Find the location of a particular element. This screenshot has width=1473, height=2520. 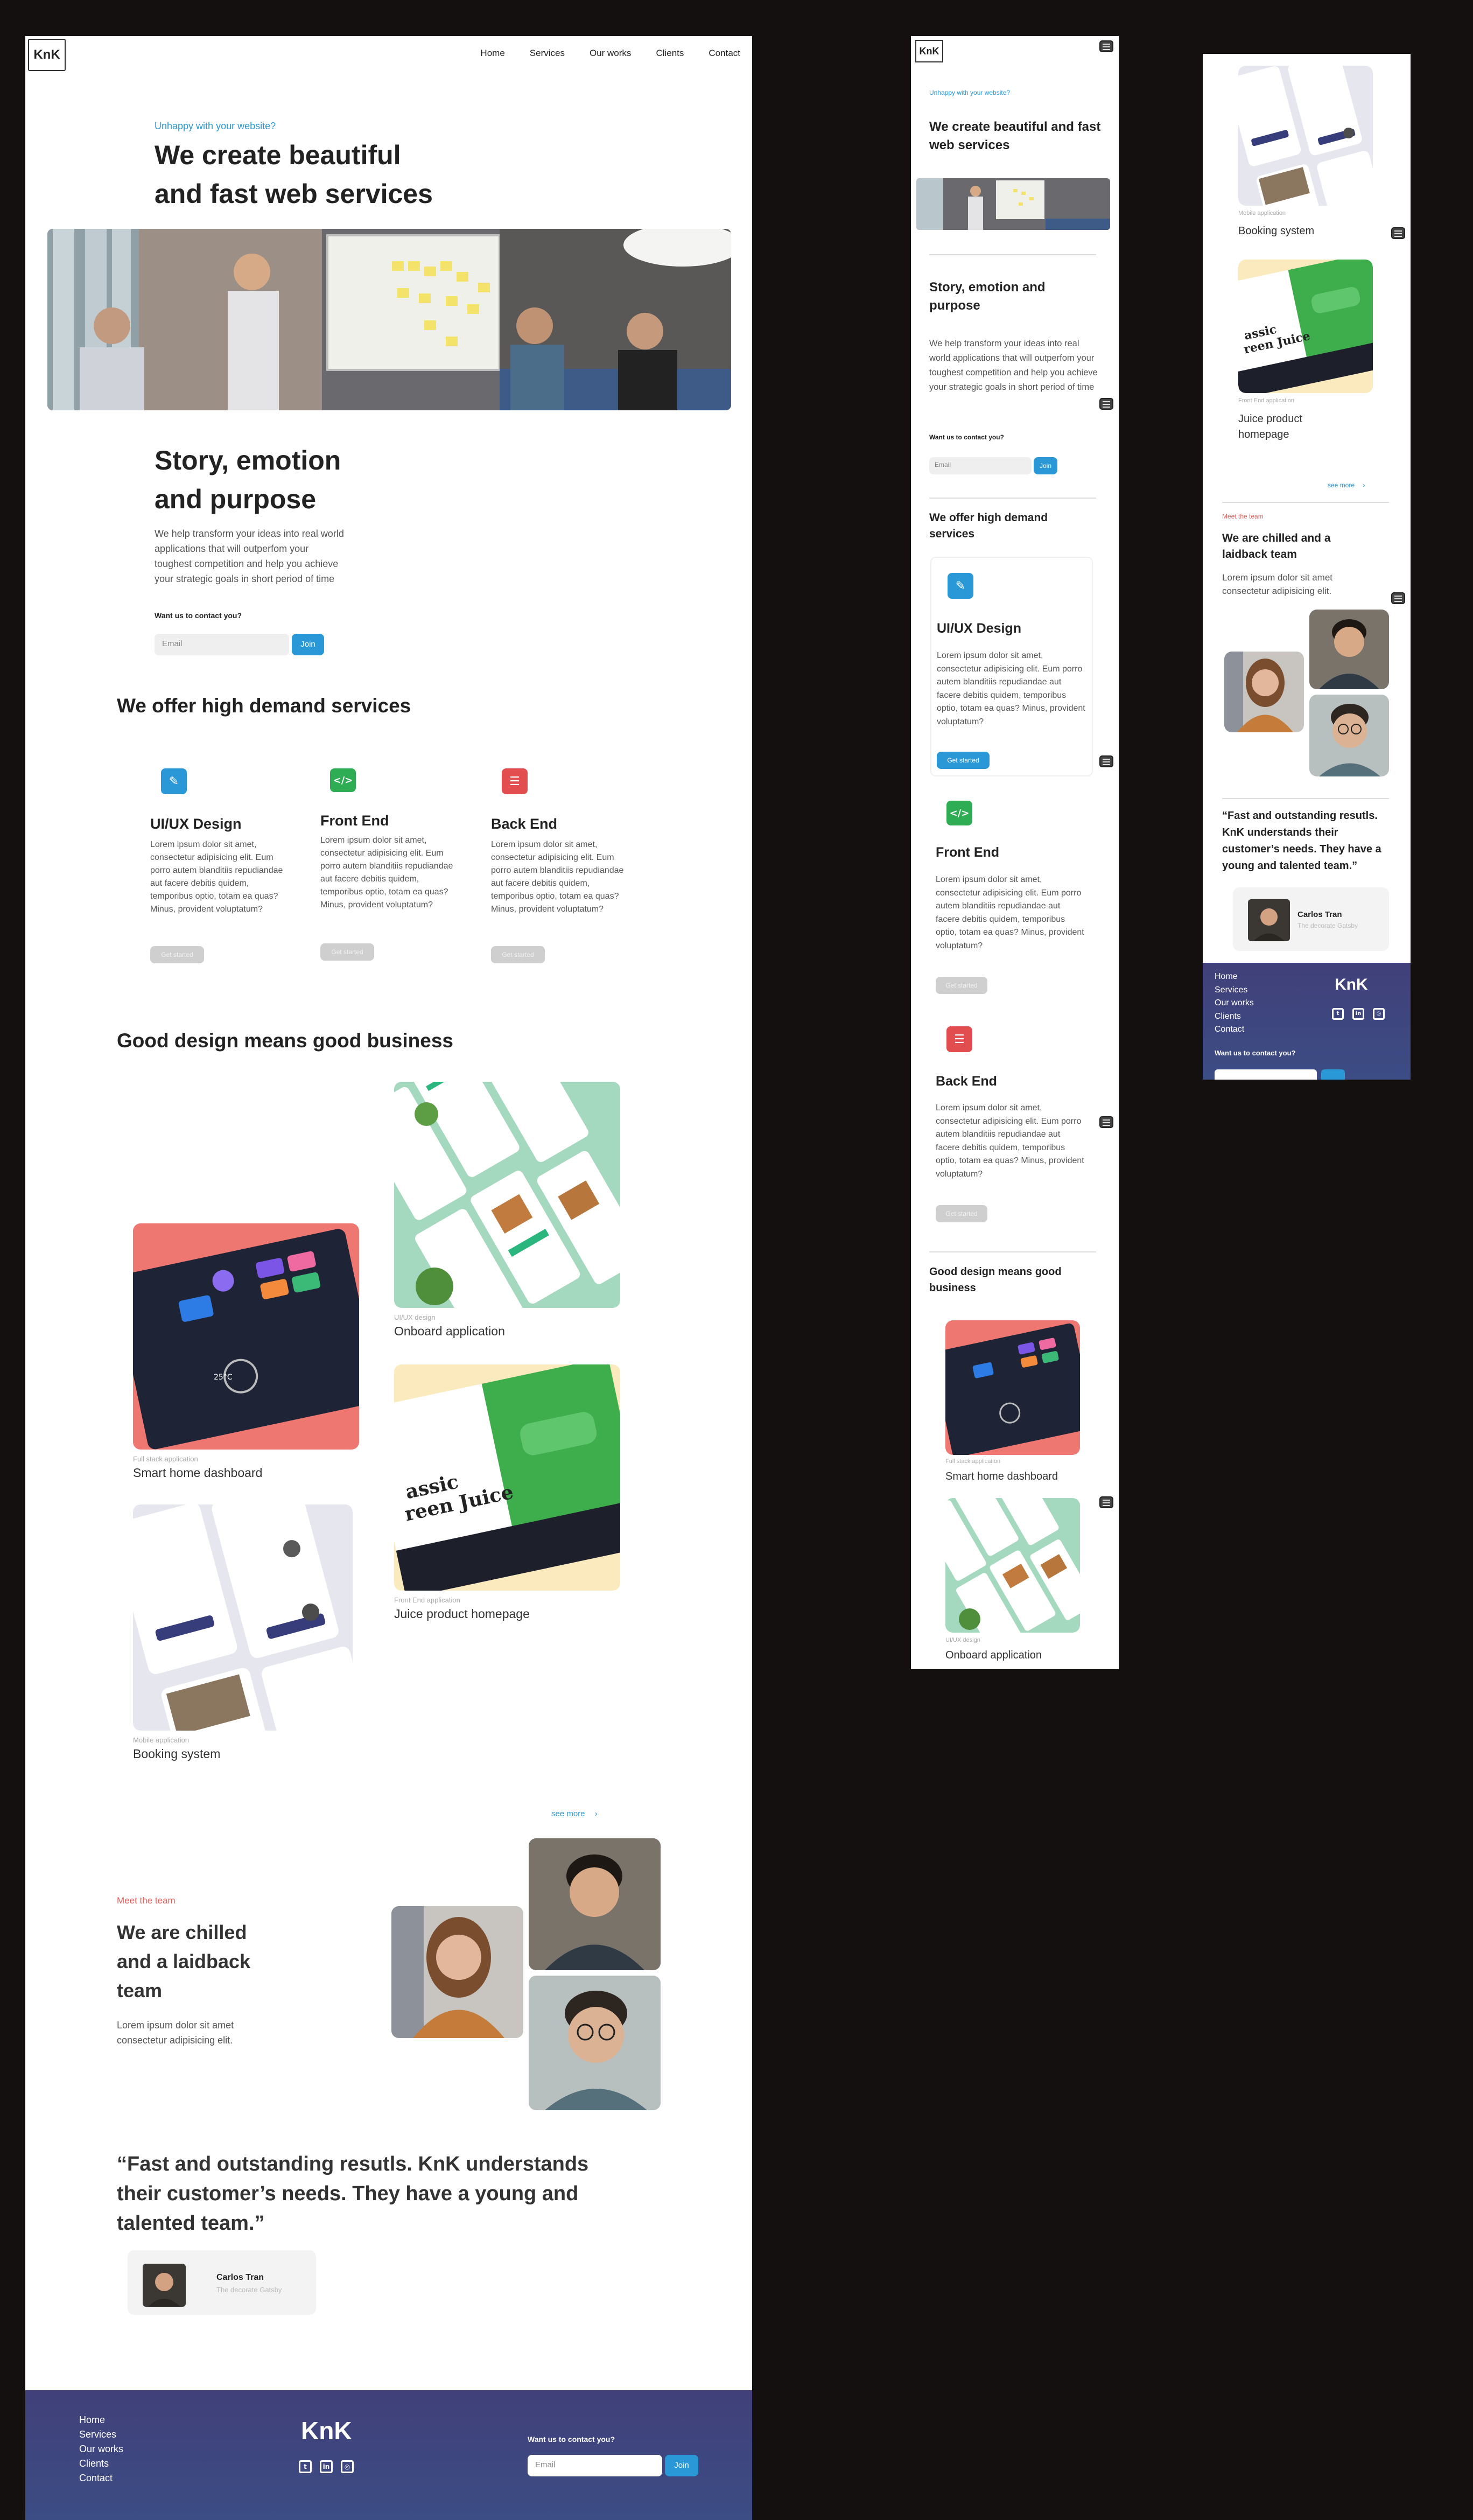

footer-email-input: Email is located at coordinates (595, 2465).